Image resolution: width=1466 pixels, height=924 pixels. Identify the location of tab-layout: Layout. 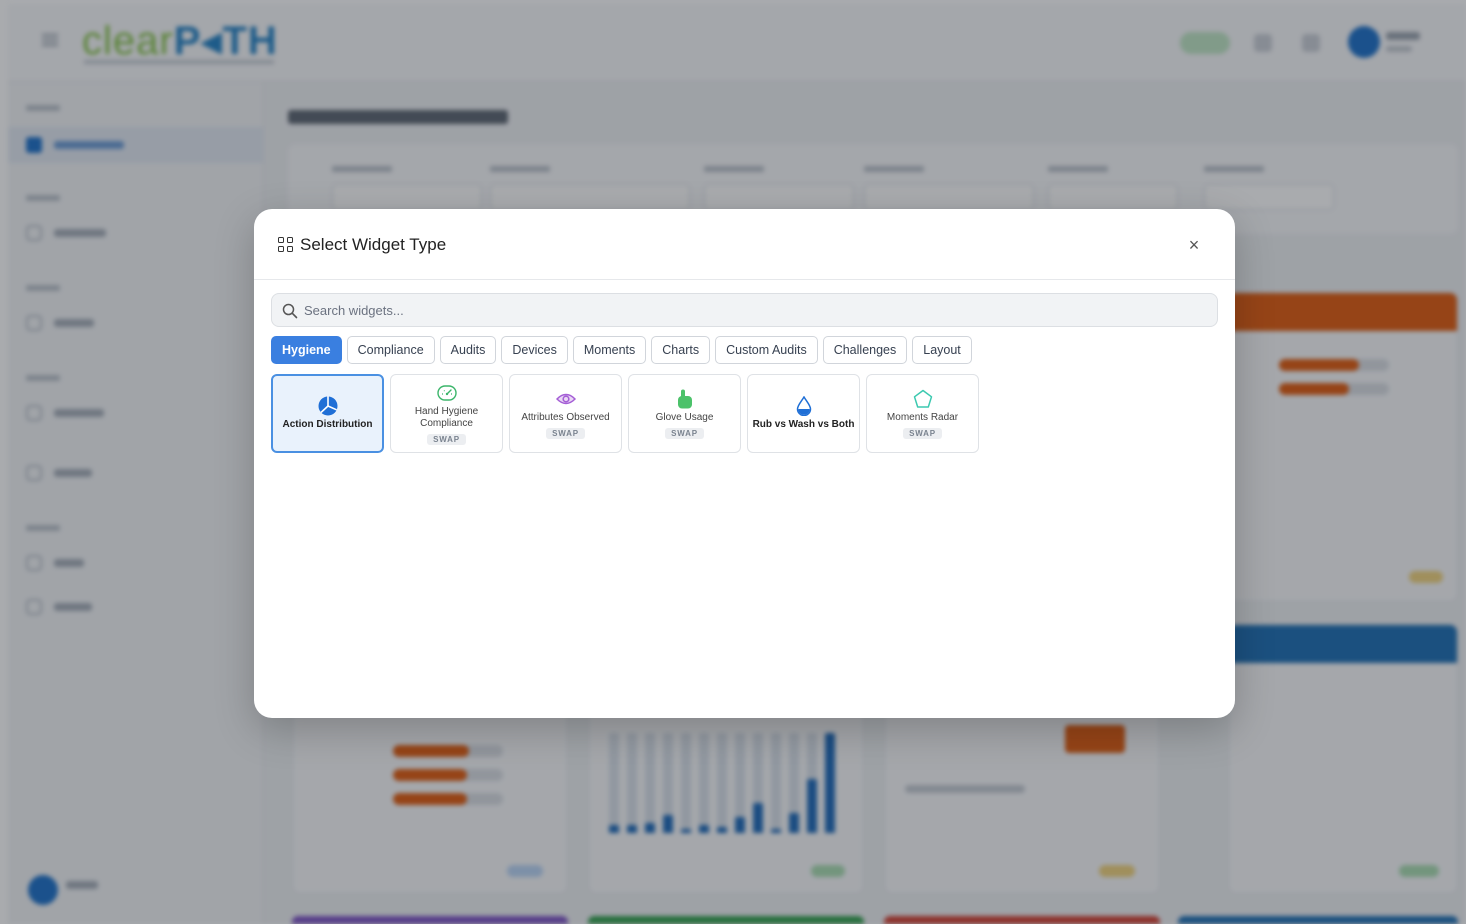
(942, 350).